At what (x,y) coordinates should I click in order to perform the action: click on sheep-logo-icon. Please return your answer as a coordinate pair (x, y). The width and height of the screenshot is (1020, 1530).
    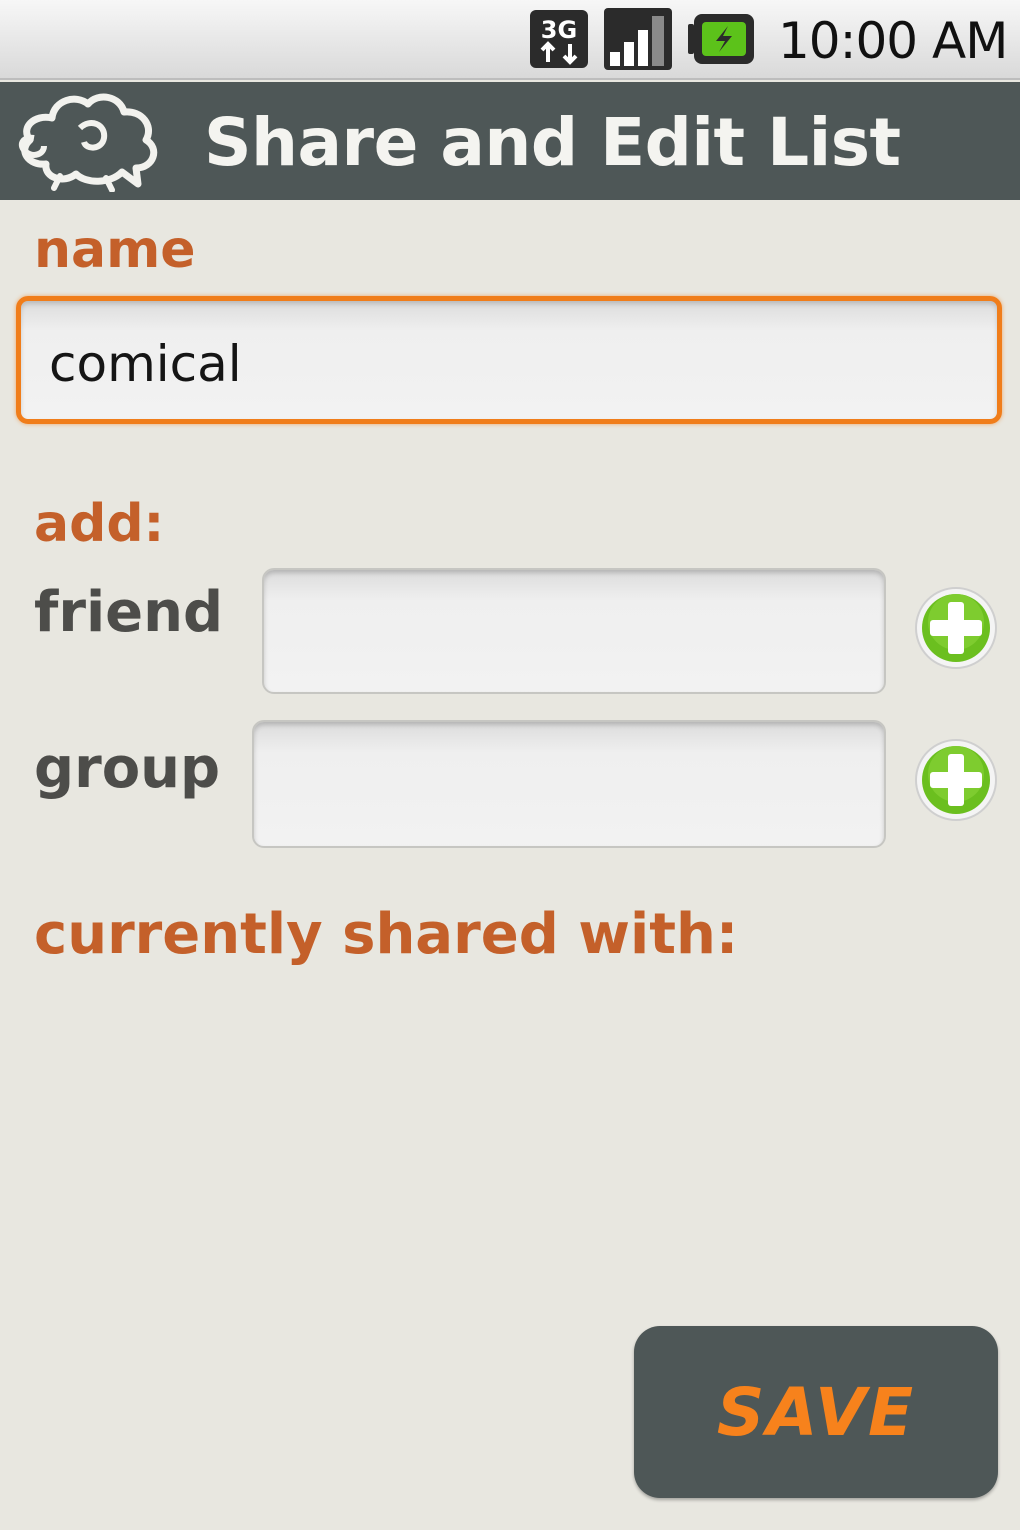
    Looking at the image, I should click on (88, 142).